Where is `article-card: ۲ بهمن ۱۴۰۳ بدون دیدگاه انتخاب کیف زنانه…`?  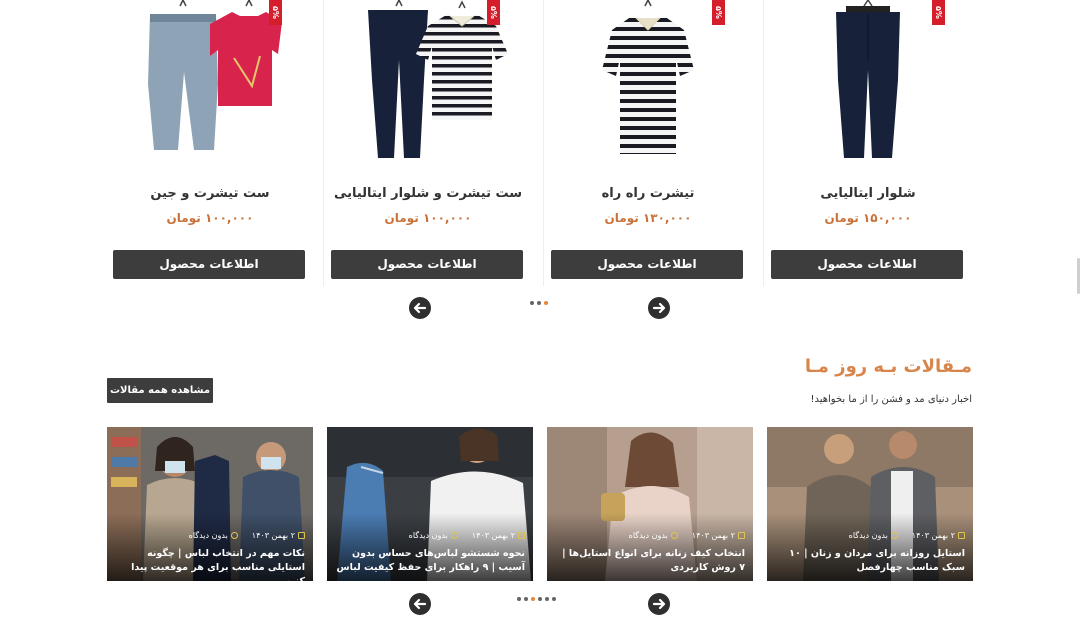
article-card: ۲ بهمن ۱۴۰۳ بدون دیدگاه انتخاب کیف زنانه… is located at coordinates (650, 504).